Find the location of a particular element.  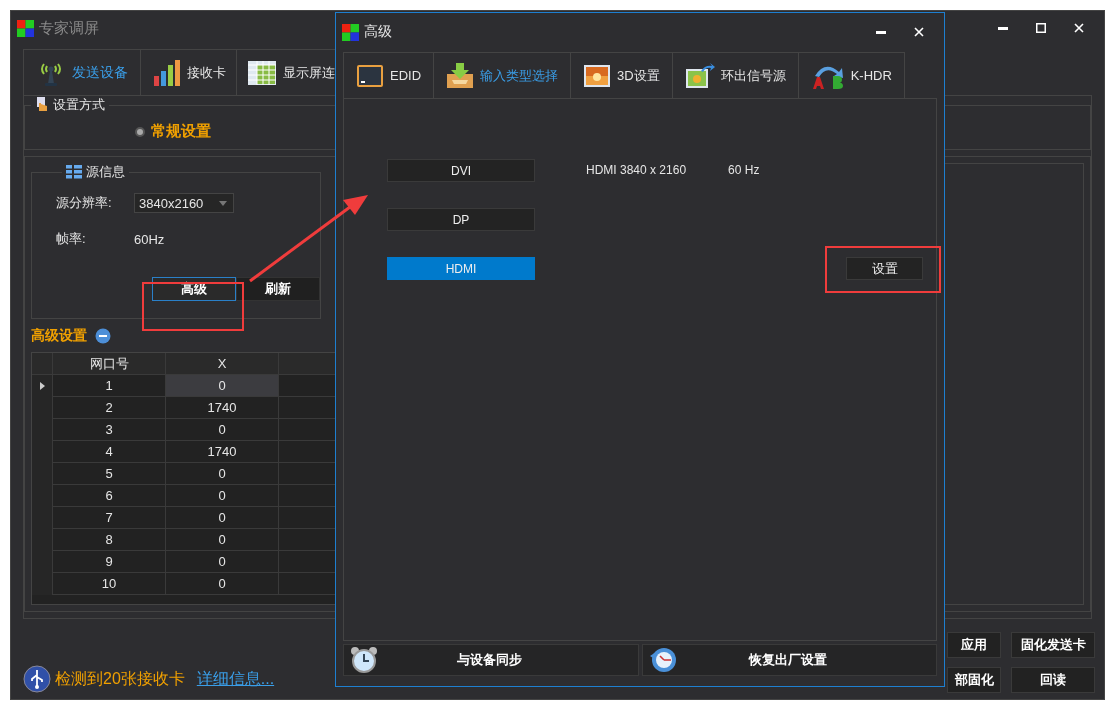

table-cell: 3 is located at coordinates (109, 430).